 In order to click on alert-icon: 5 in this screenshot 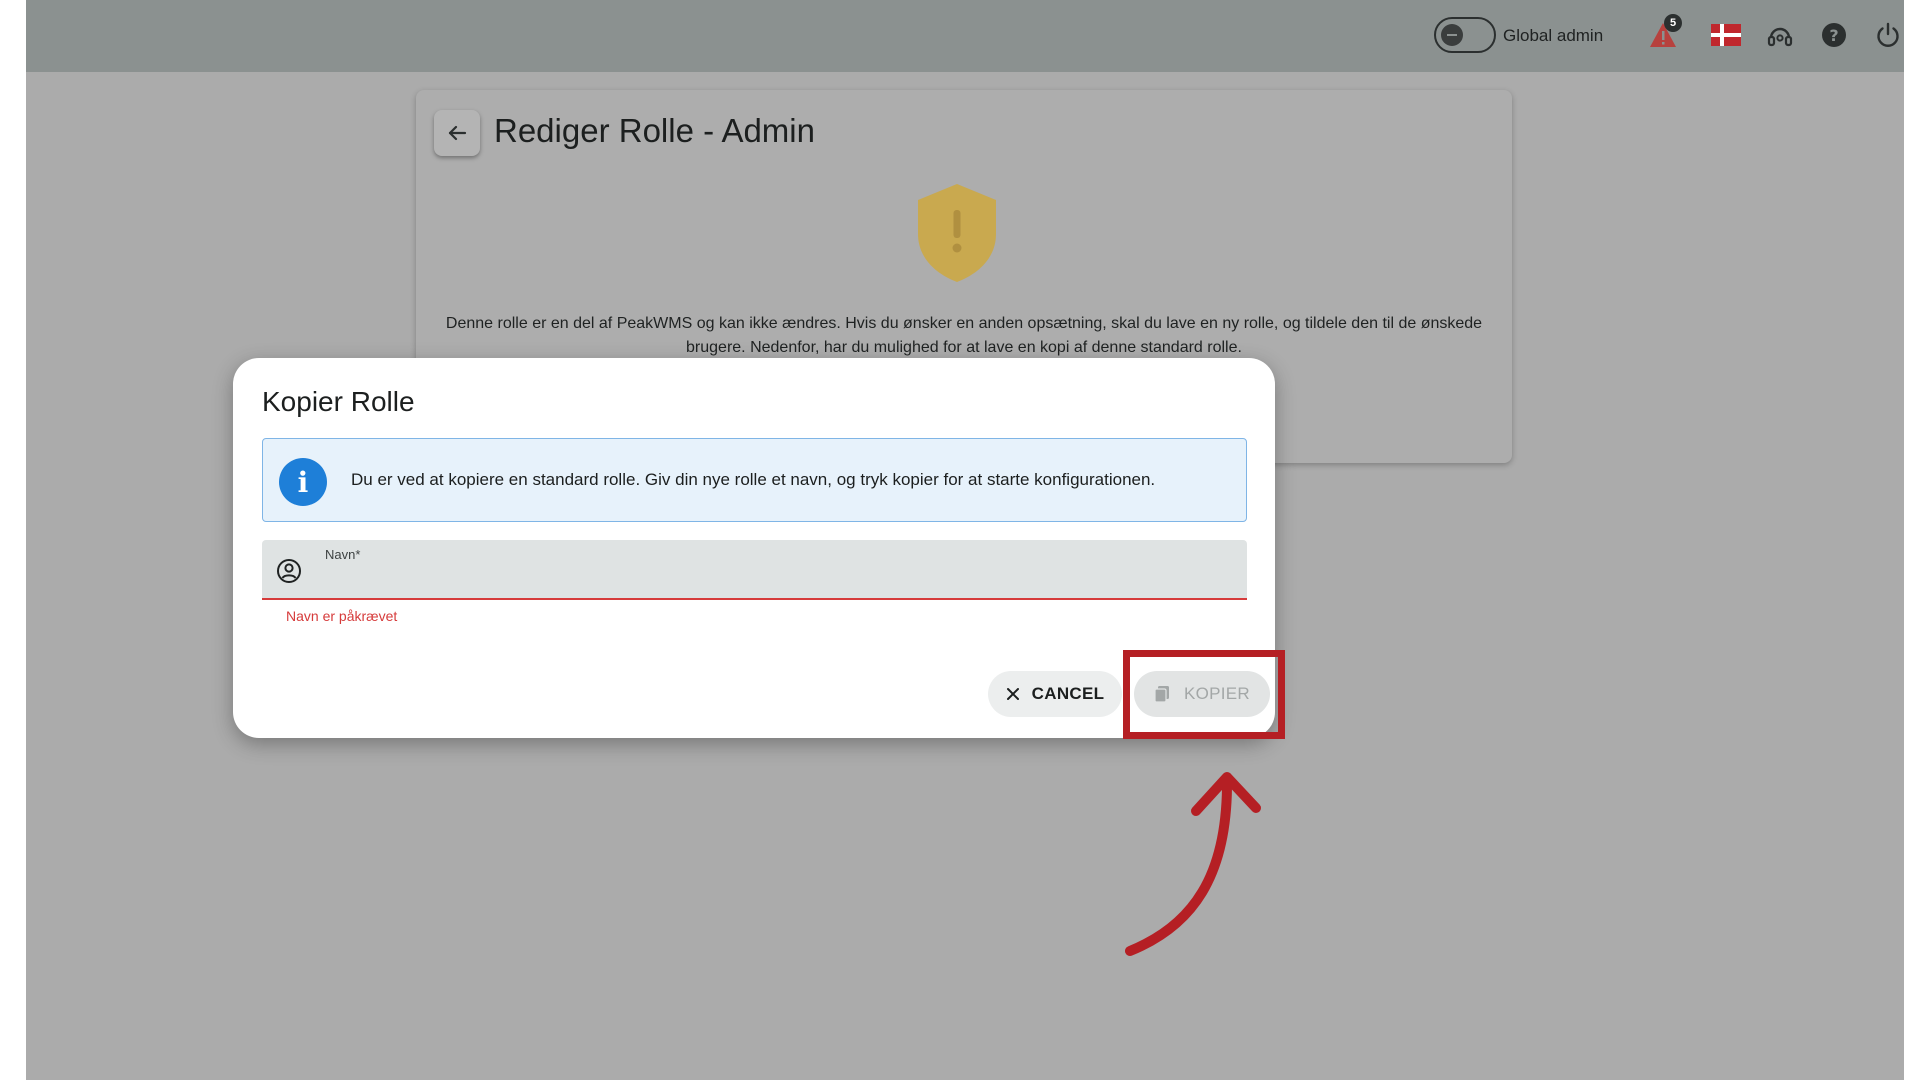, I will do `click(1664, 33)`.